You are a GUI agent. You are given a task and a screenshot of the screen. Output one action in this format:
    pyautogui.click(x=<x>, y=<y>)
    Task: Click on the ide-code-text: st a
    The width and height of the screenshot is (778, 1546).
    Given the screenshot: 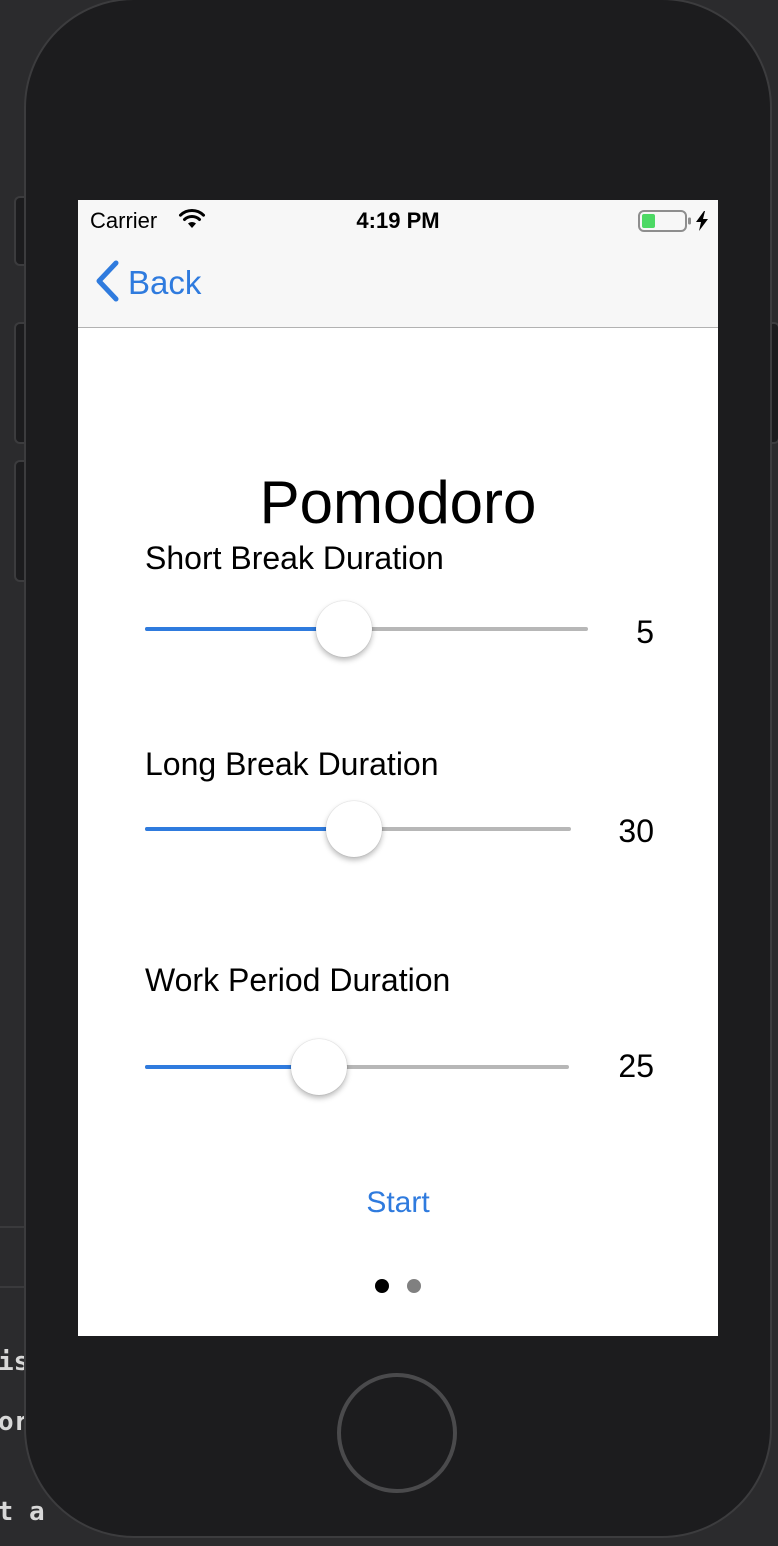 What is the action you would take?
    pyautogui.click(x=22, y=1512)
    